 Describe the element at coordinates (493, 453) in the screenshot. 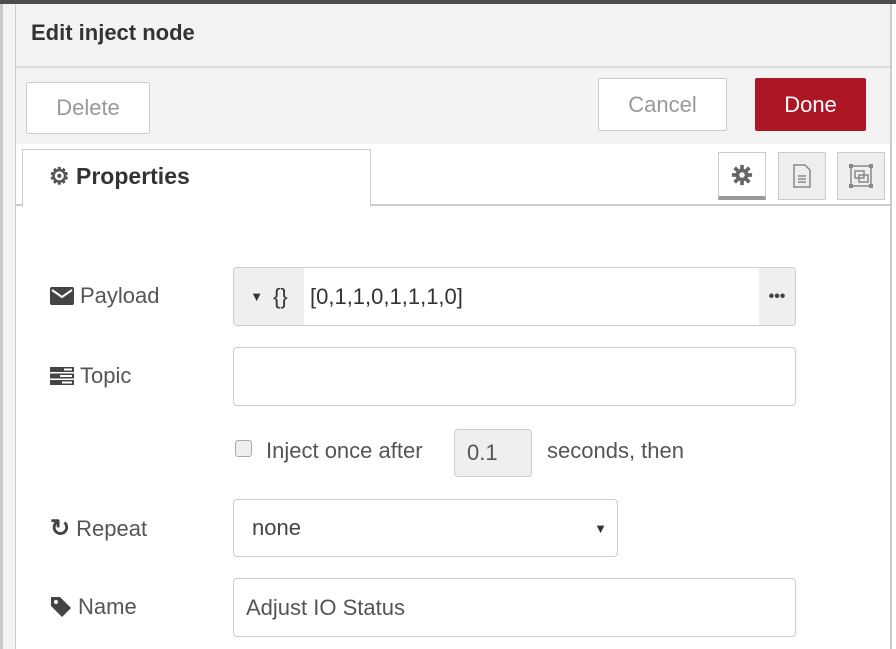

I see `inject-delay-input: 0.1` at that location.